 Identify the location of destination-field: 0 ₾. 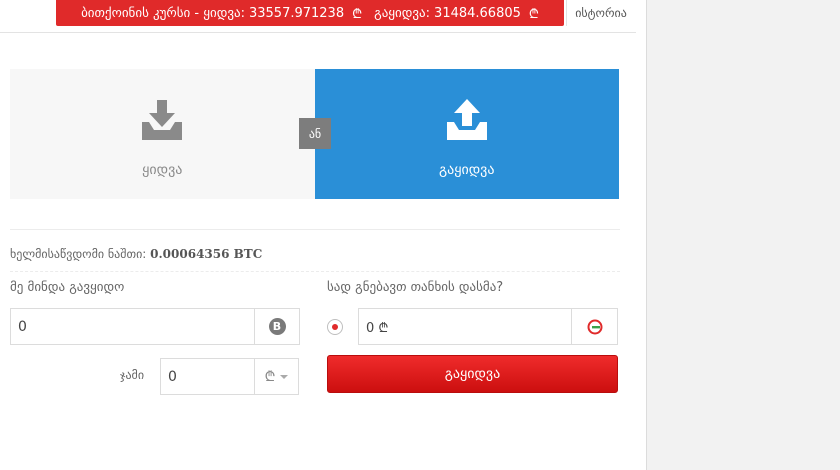
(465, 326).